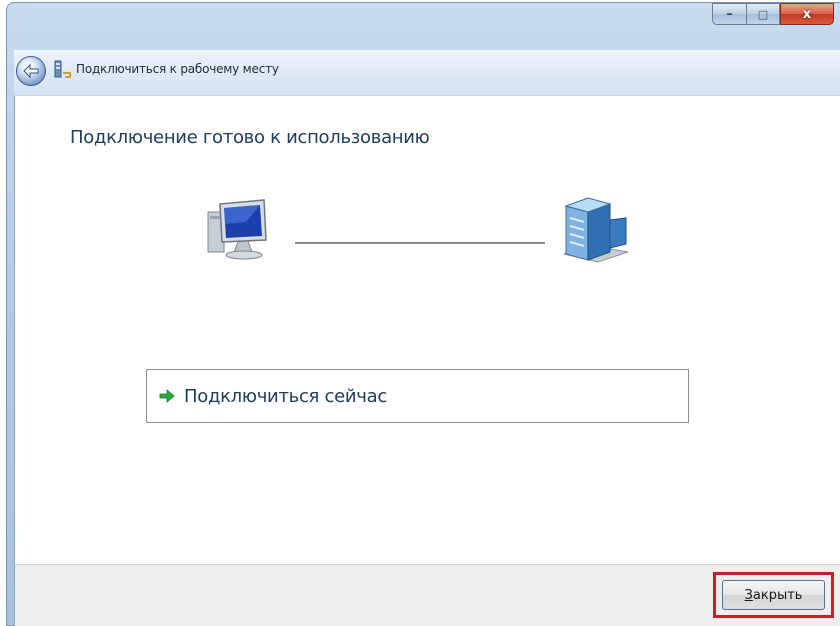 Image resolution: width=840 pixels, height=626 pixels. Describe the element at coordinates (595, 231) in the screenshot. I see `server-icon` at that location.